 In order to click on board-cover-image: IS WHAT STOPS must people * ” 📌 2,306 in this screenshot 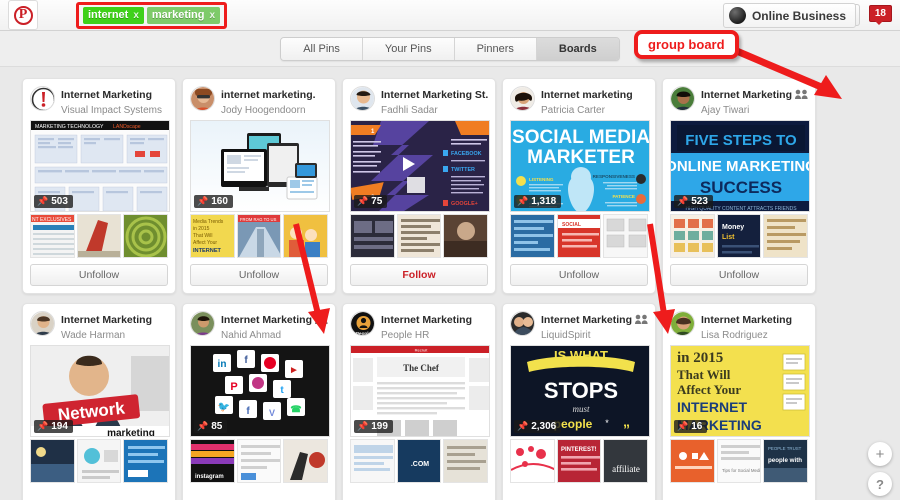, I will do `click(580, 391)`.